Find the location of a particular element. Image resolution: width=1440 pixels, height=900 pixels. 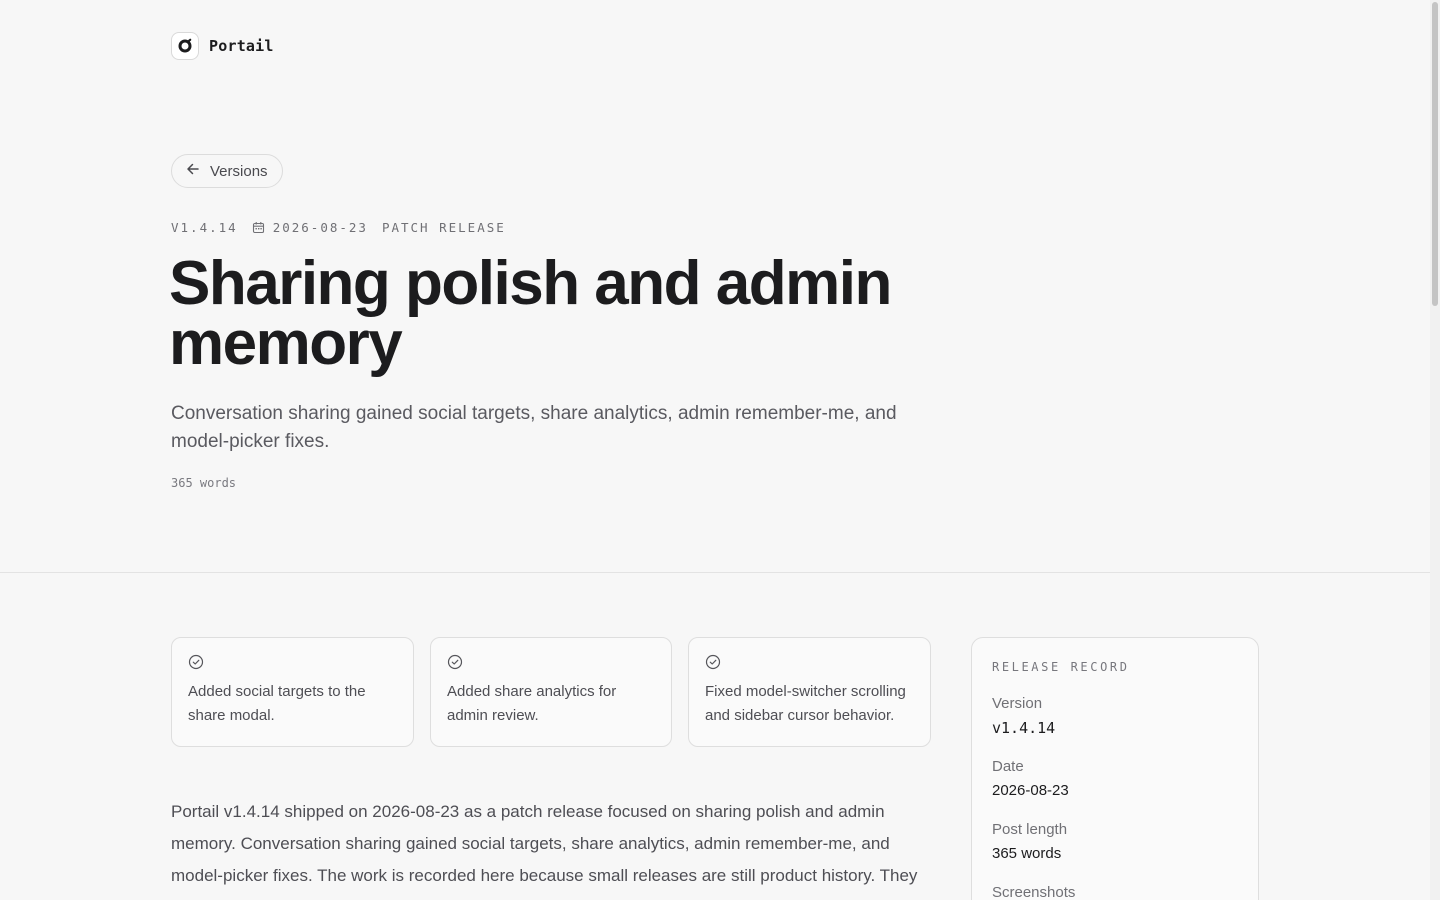

record-row-version: Version v1.4.14 is located at coordinates (1115, 717).